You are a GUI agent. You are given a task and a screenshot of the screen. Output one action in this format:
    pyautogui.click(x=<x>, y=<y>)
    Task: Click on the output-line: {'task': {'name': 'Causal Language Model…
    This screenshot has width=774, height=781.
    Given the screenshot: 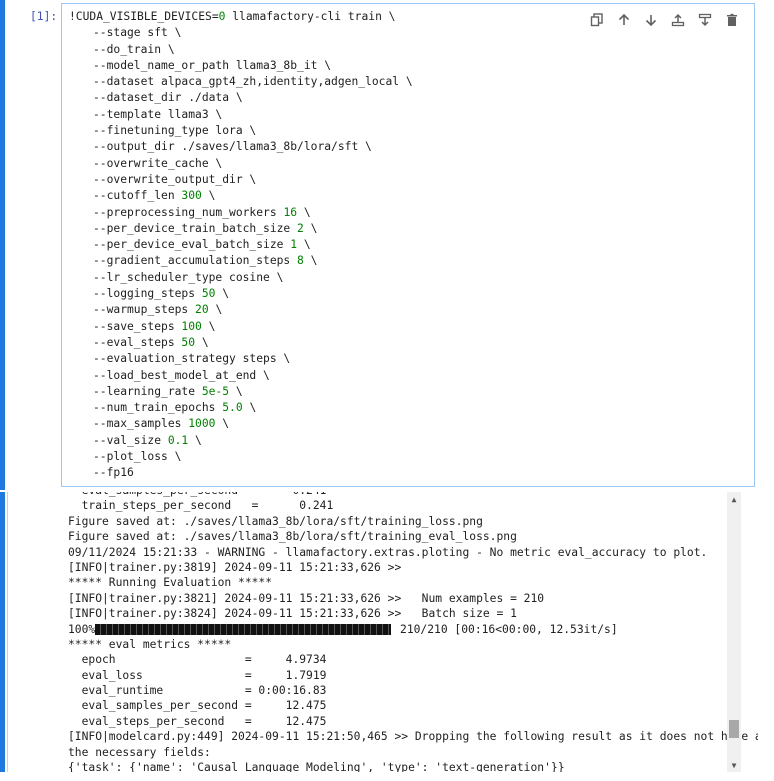 What is the action you would take?
    pyautogui.click(x=316, y=766)
    